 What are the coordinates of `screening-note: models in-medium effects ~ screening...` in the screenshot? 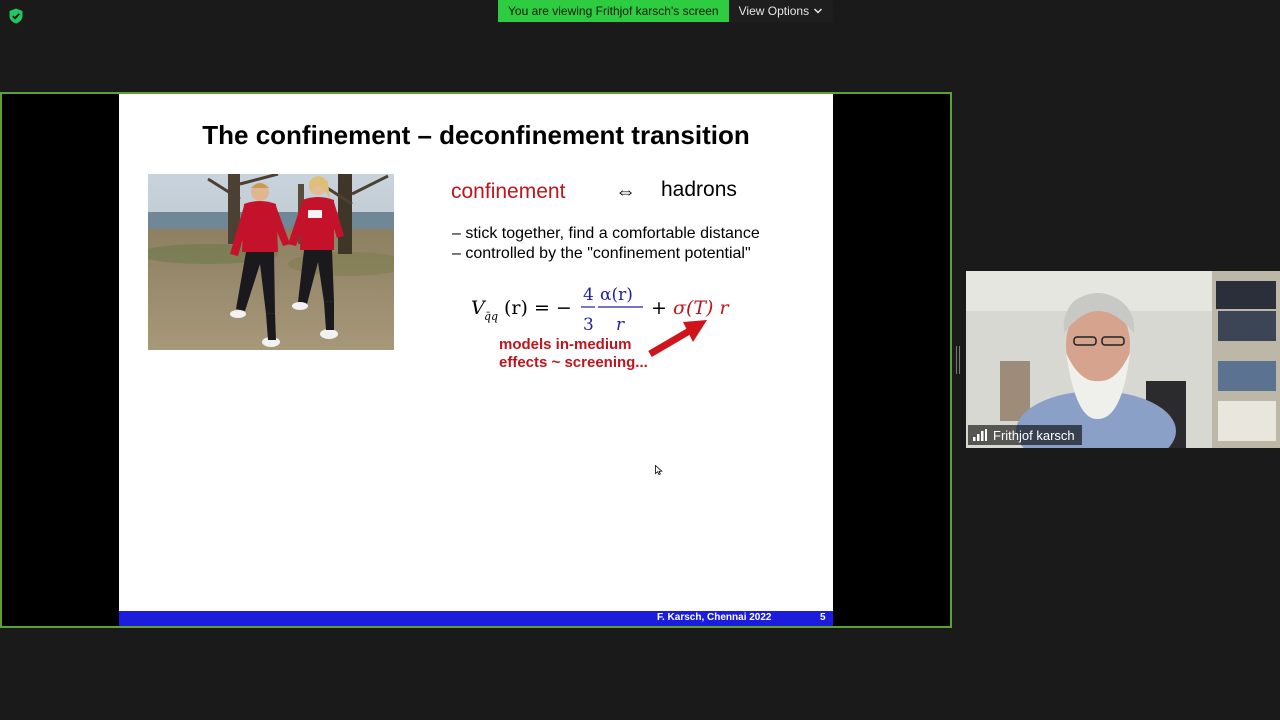 It's located at (573, 354).